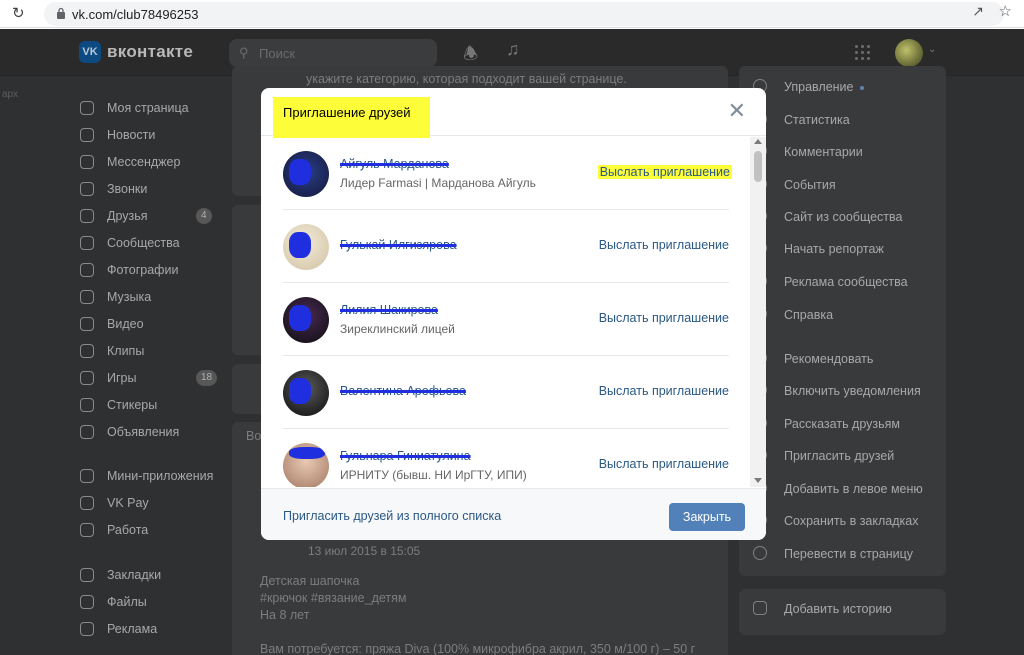 This screenshot has width=1024, height=655. I want to click on address-bar: vk.com/club78496253, so click(524, 14).